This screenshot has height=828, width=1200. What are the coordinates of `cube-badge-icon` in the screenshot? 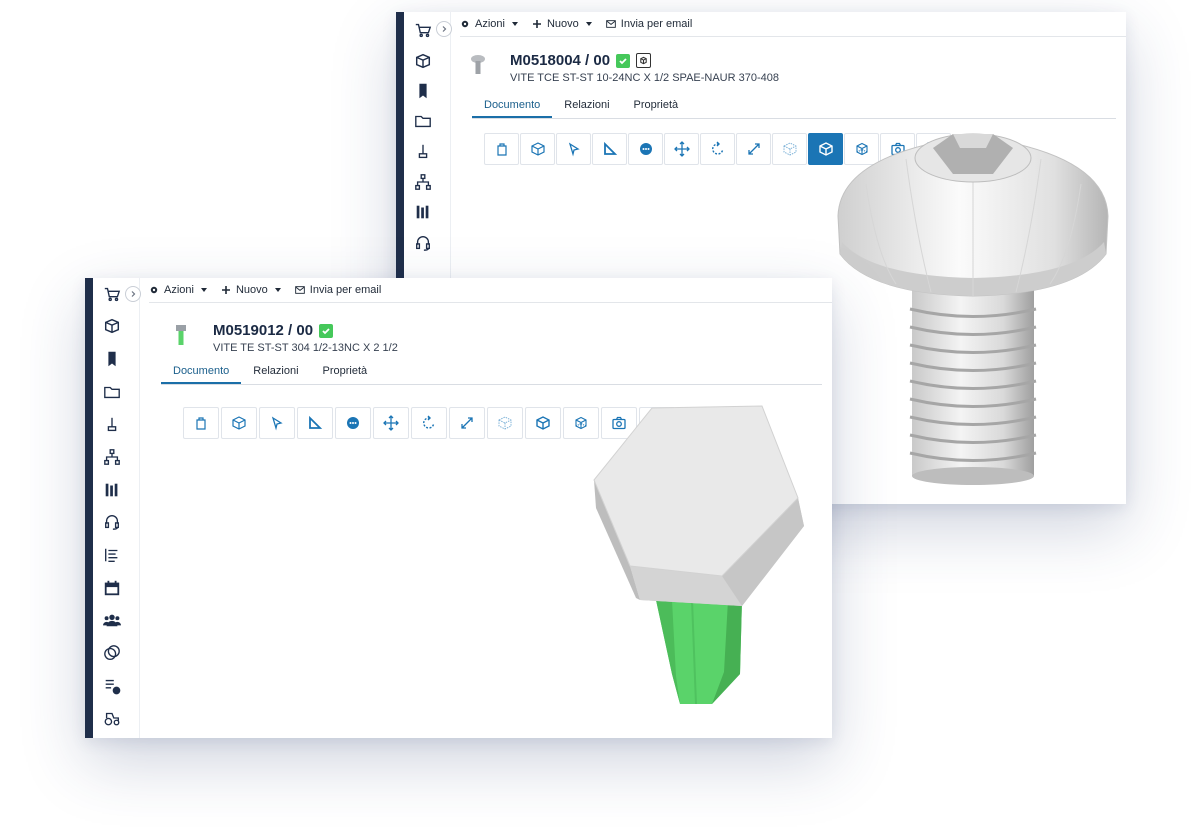 It's located at (644, 60).